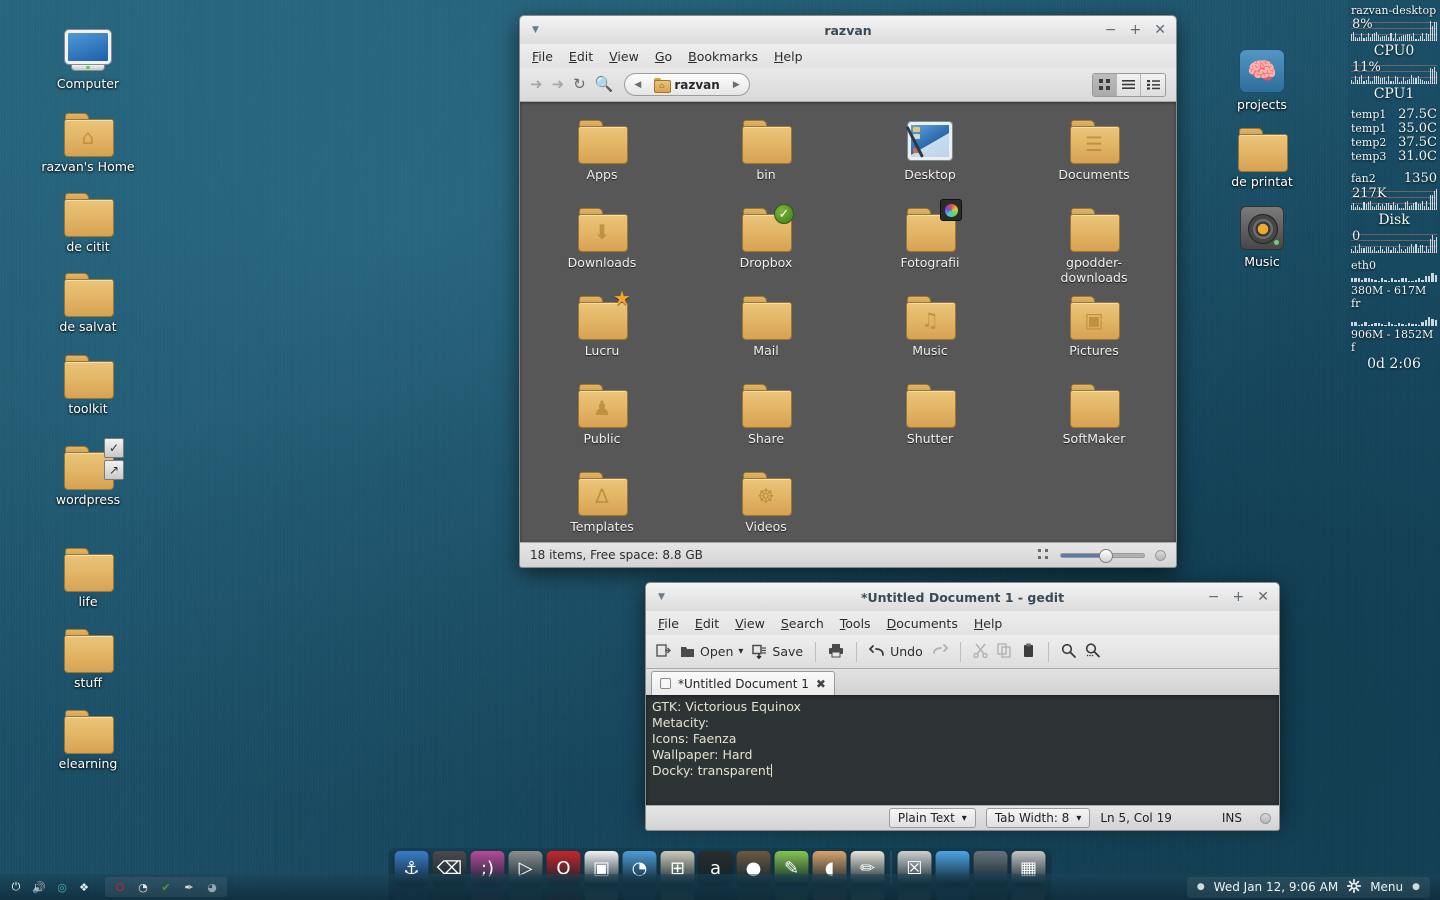 This screenshot has width=1440, height=900. What do you see at coordinates (1386, 887) in the screenshot?
I see `menu-button: Menu` at bounding box center [1386, 887].